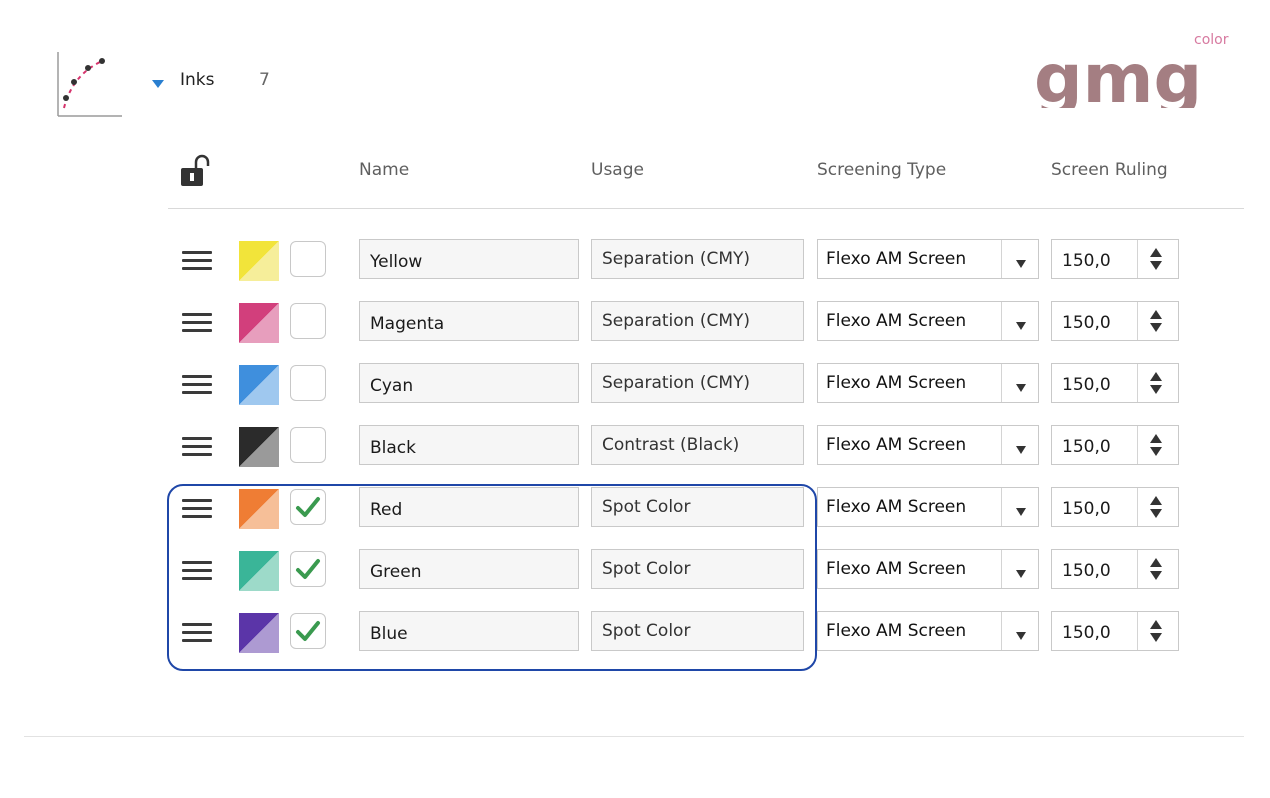 The image size is (1270, 798). I want to click on column-header-screening-type: Screening Type, so click(881, 170).